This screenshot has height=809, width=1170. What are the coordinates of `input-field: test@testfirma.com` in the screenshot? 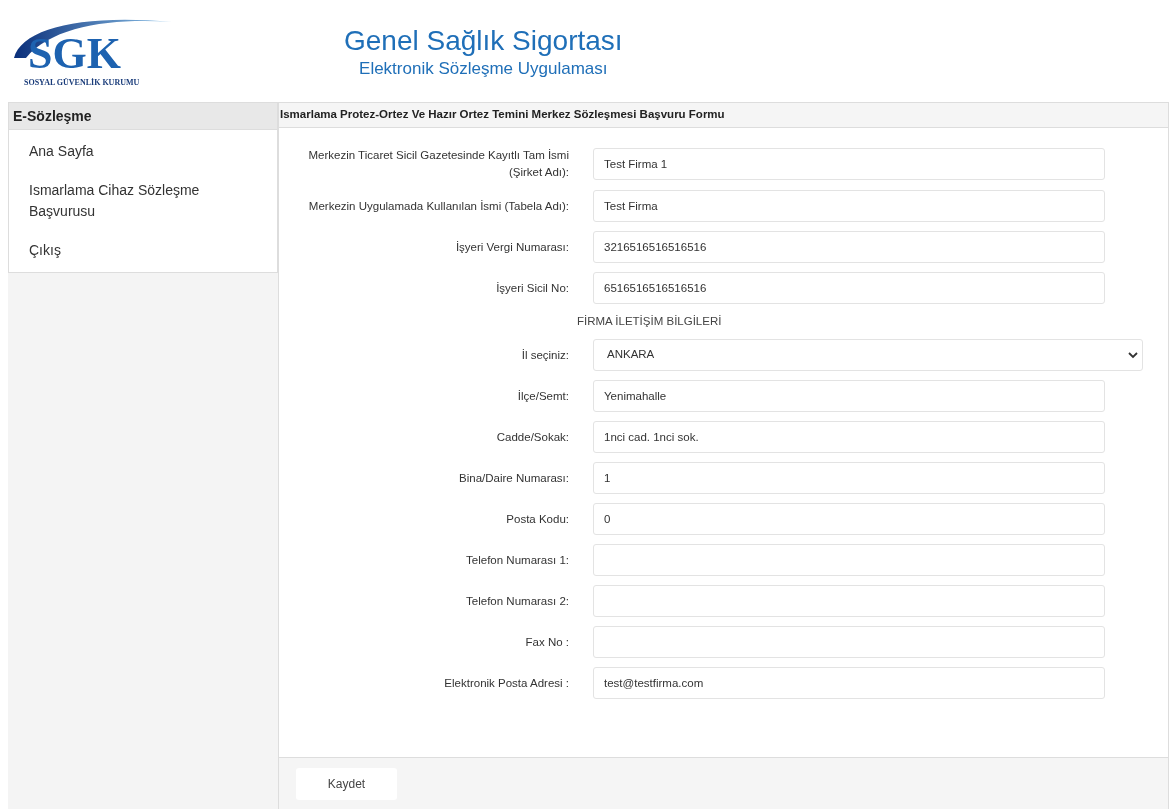 It's located at (849, 683).